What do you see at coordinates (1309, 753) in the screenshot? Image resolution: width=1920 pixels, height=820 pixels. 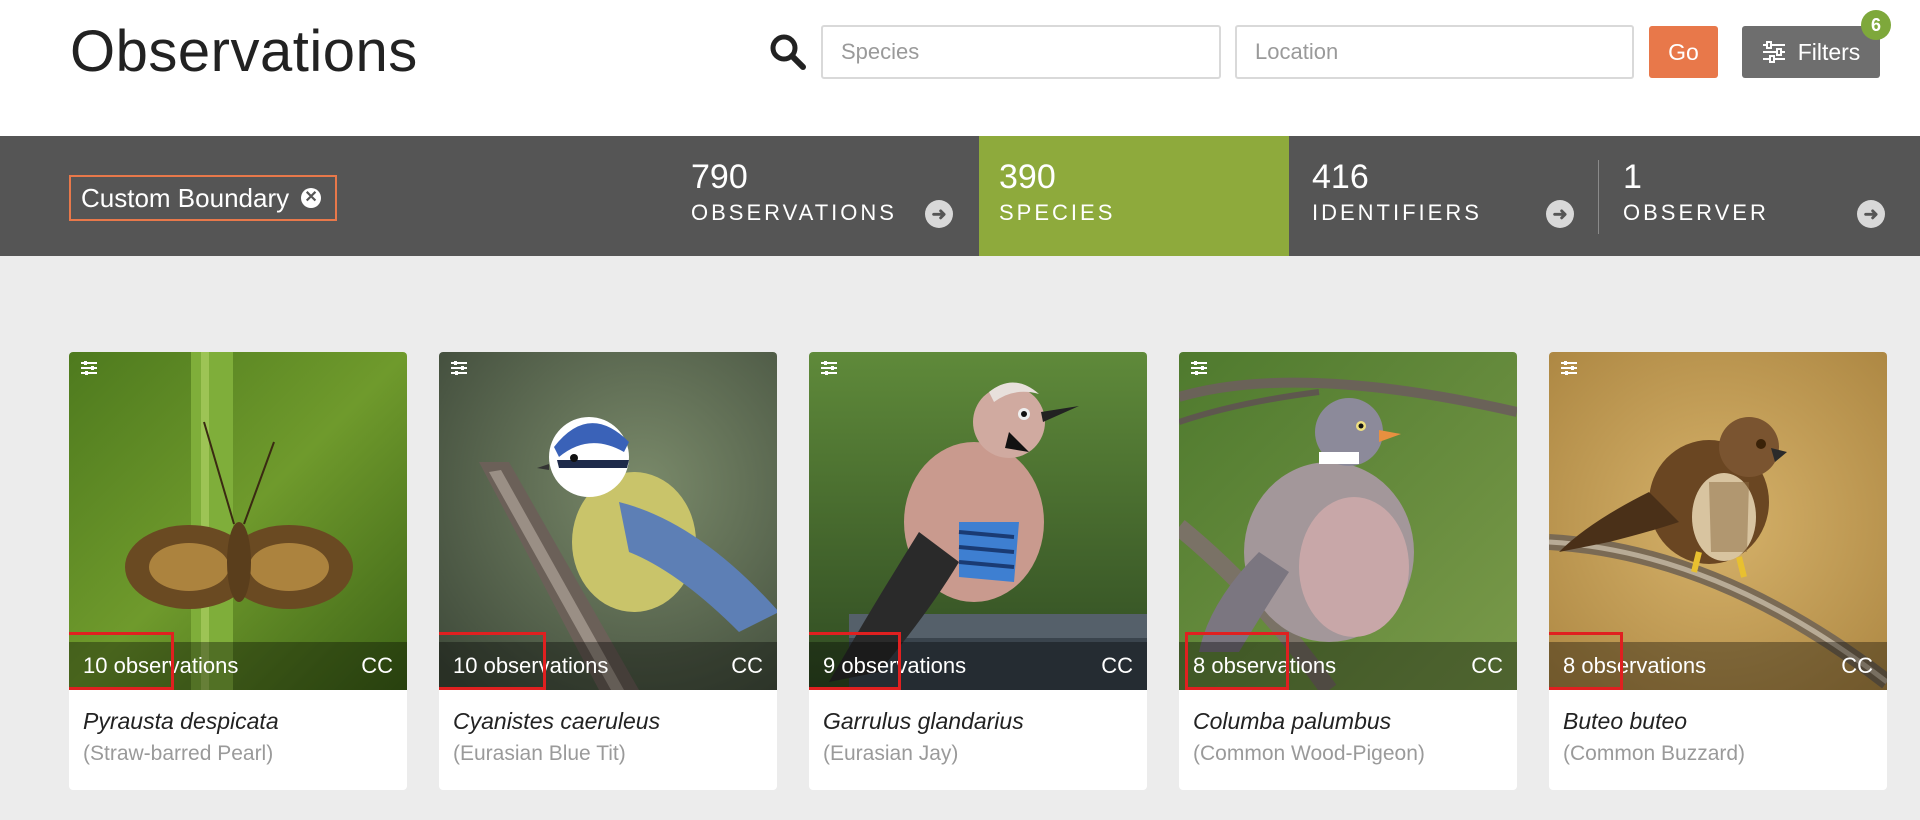 I see `common-name: (Common Wood-Pigeon)` at bounding box center [1309, 753].